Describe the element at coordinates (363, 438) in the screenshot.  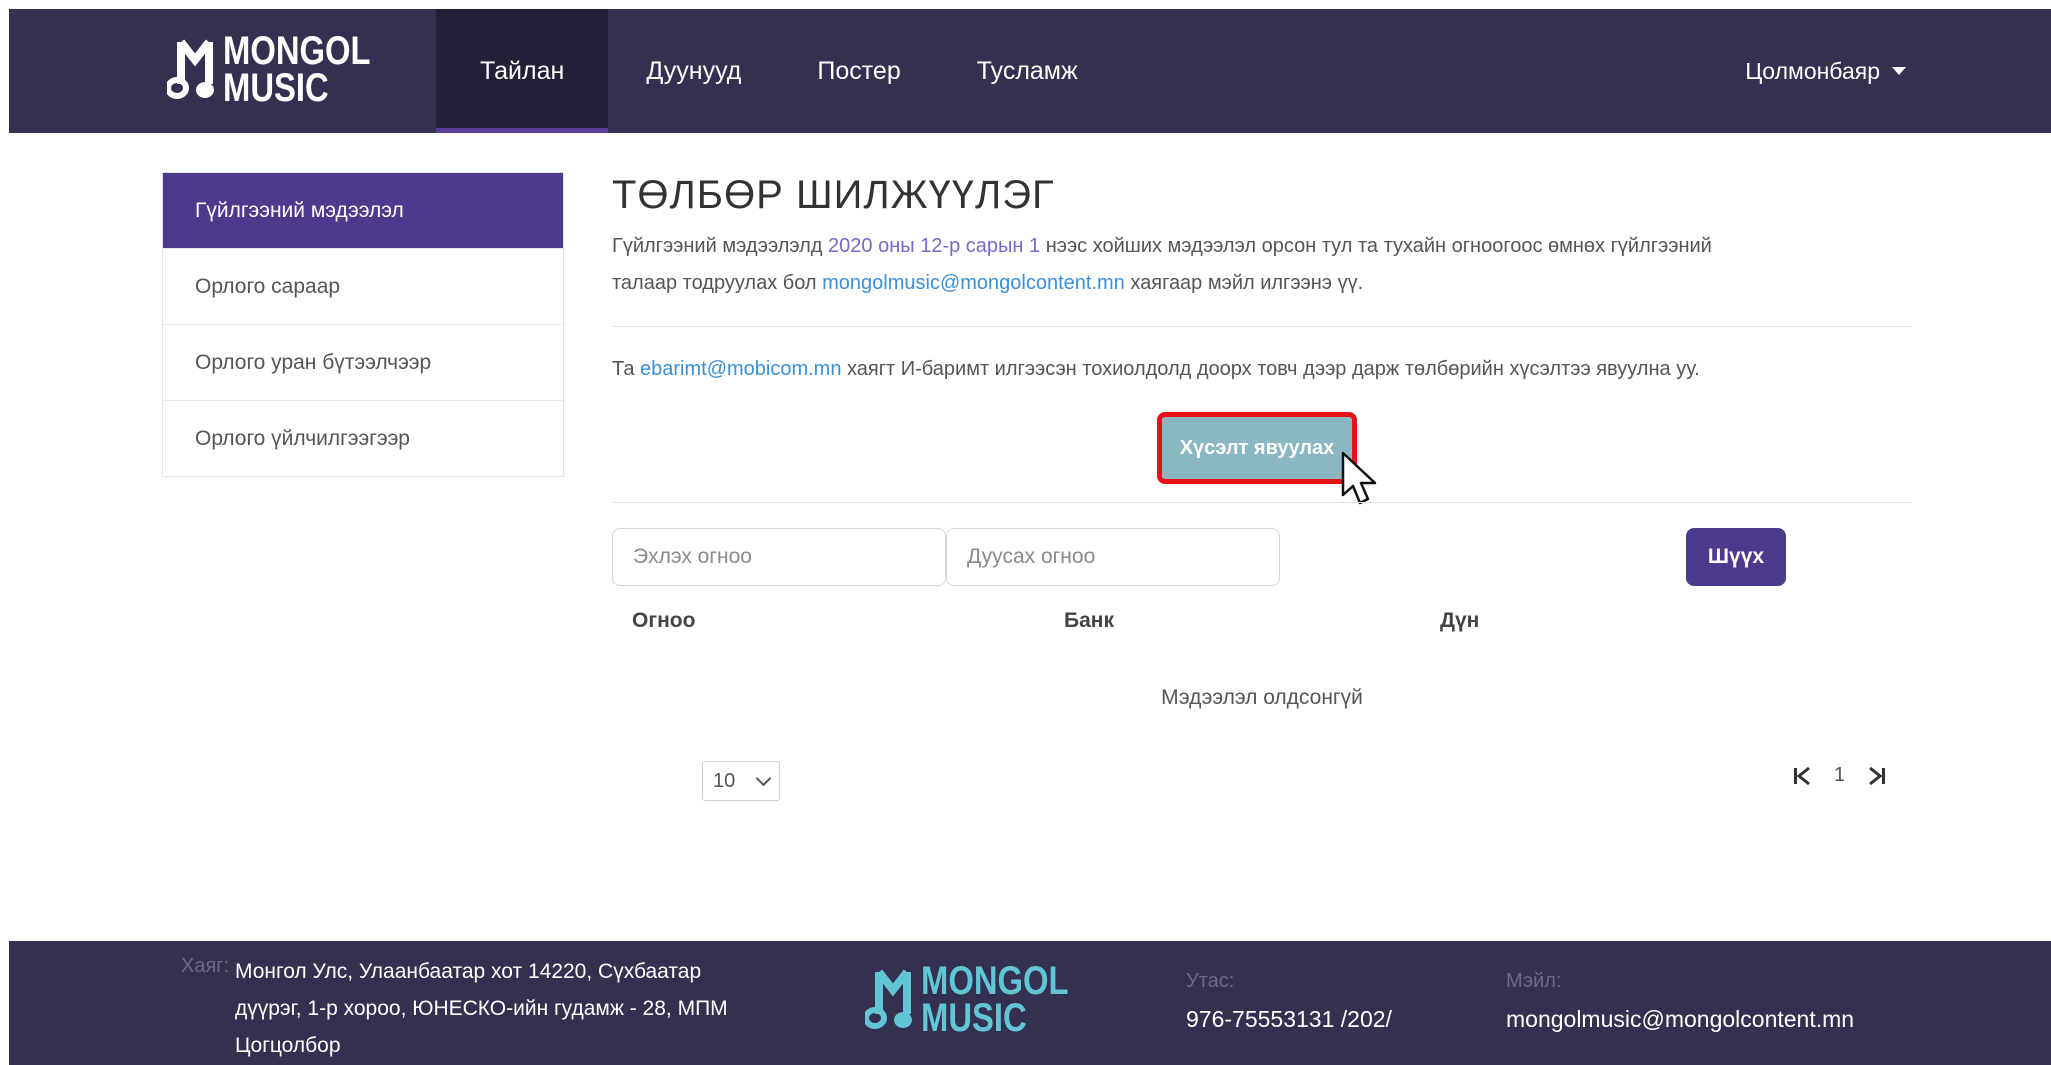
I see `sidebar-item-income-service: Орлого үйлчилгээгээр` at that location.